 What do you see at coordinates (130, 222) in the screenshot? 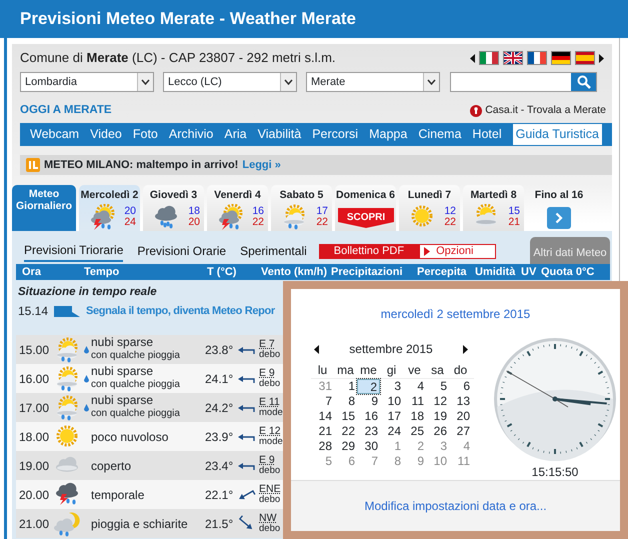
I see `max-temperature: 24` at bounding box center [130, 222].